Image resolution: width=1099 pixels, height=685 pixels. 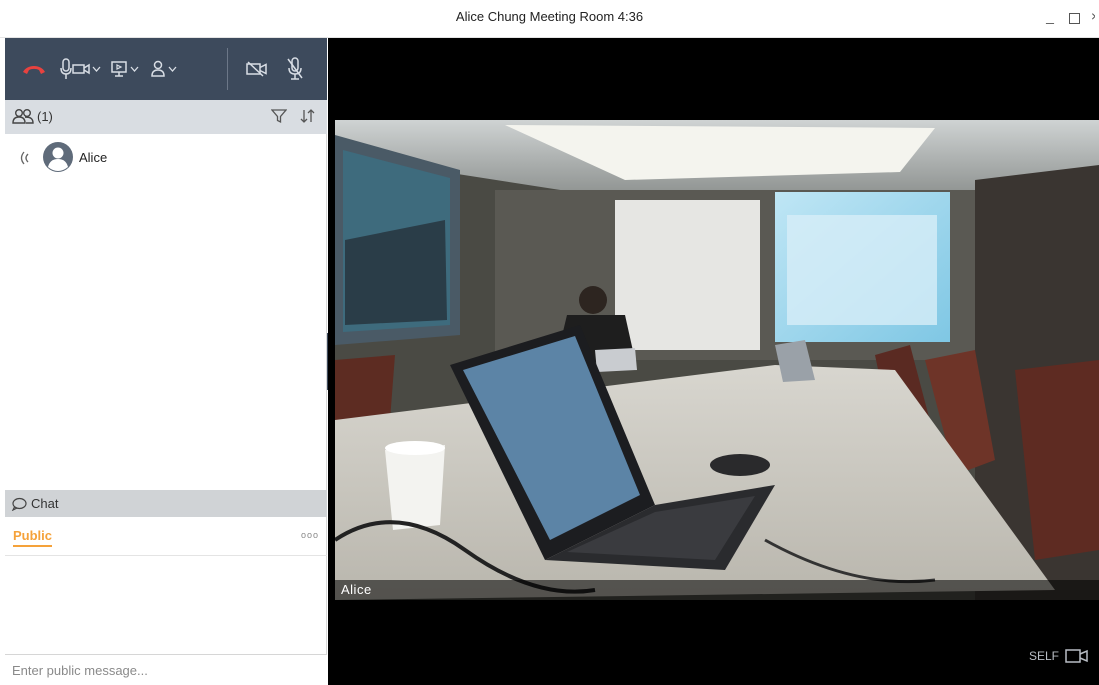 I want to click on public-message-input, so click(x=166, y=669).